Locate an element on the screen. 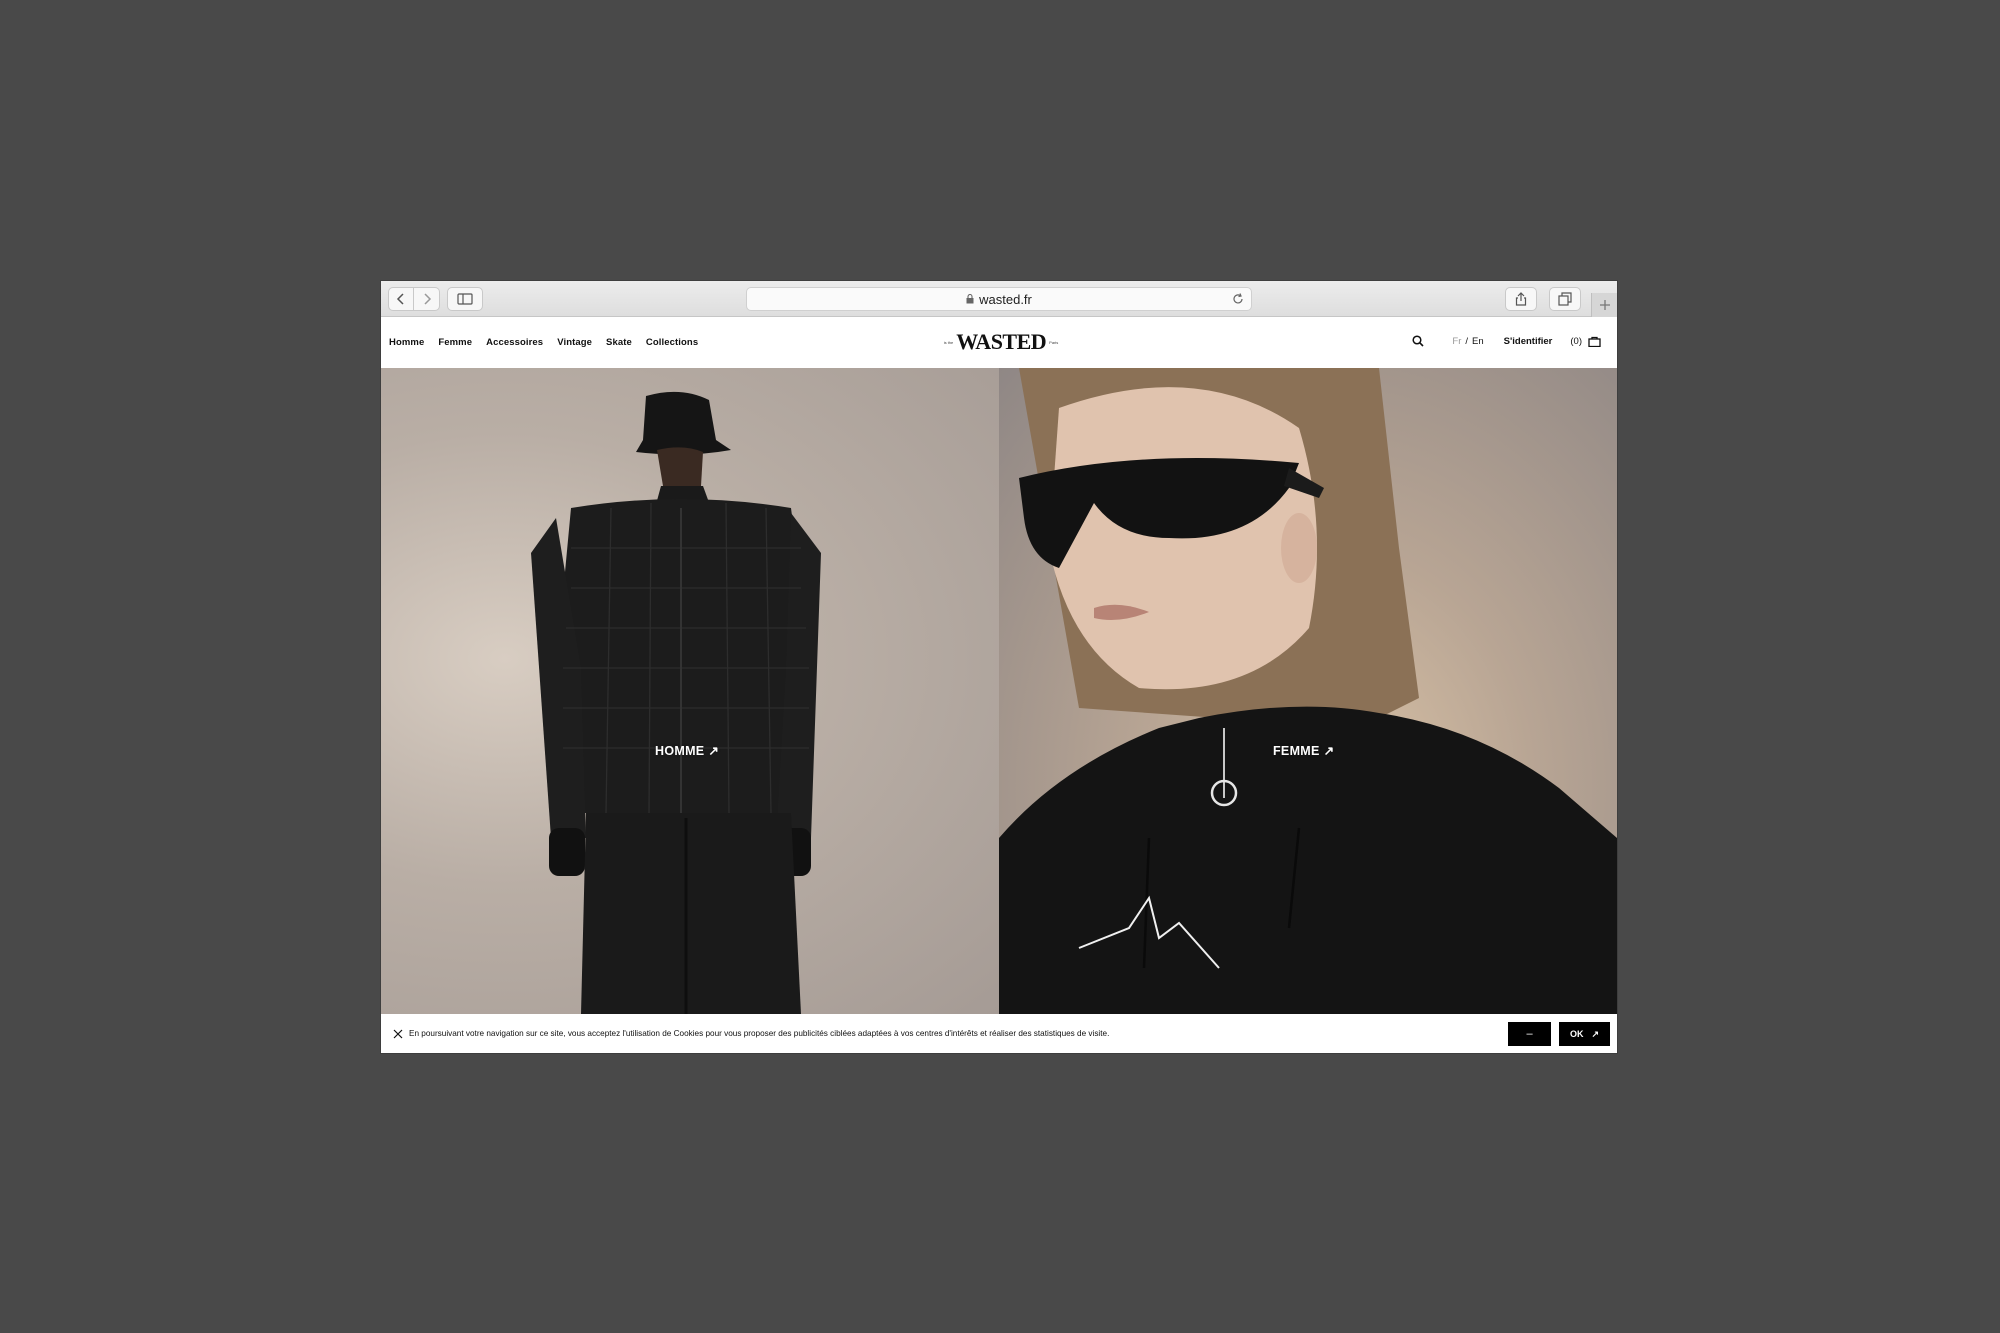  share-icon is located at coordinates (1521, 299).